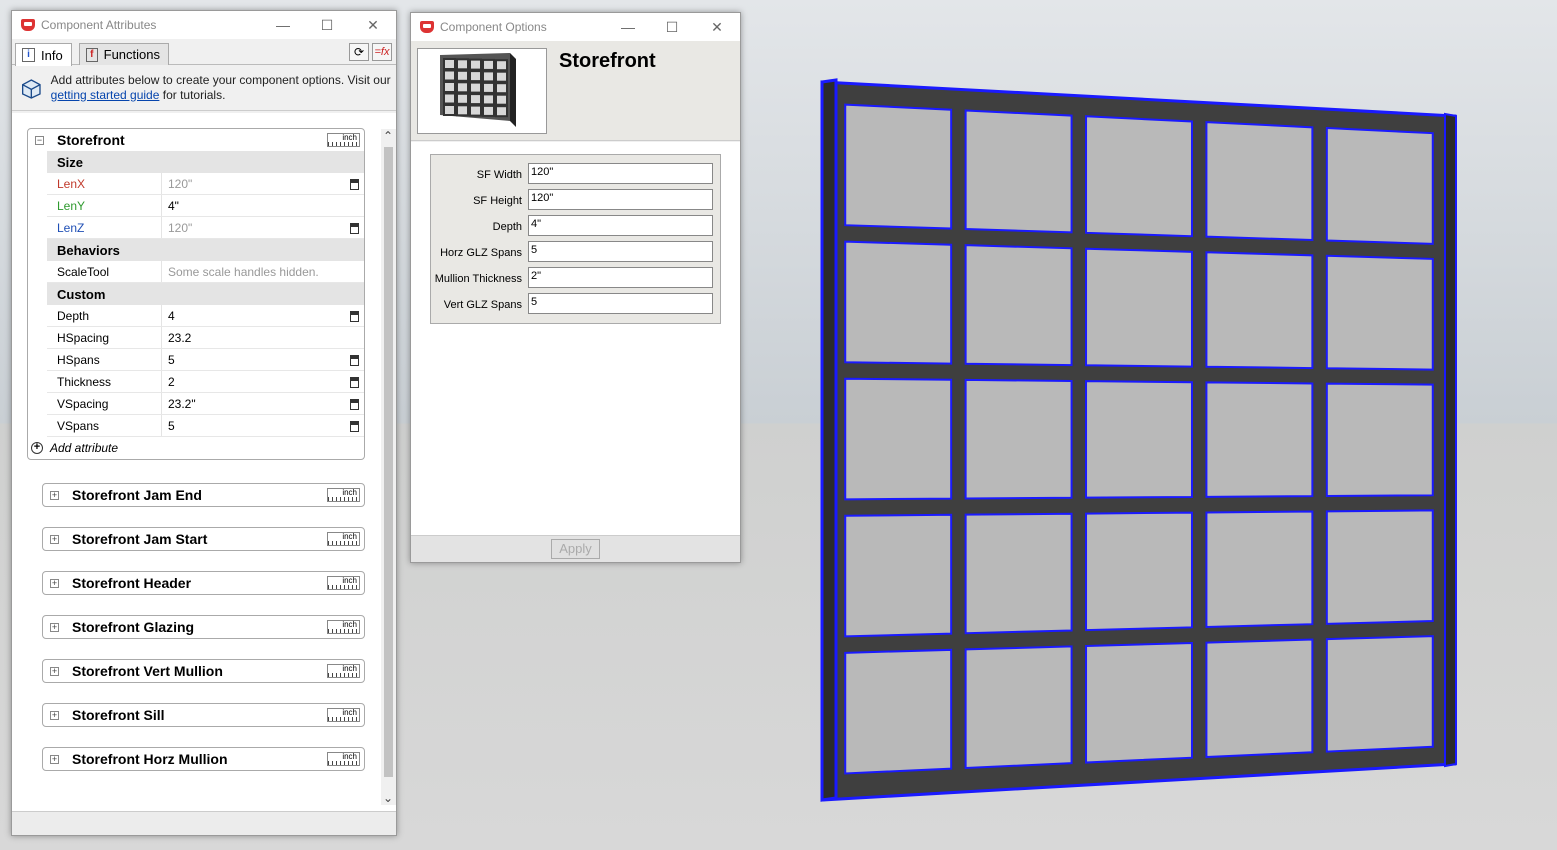  I want to click on attribute-value: 23.2, so click(176, 338).